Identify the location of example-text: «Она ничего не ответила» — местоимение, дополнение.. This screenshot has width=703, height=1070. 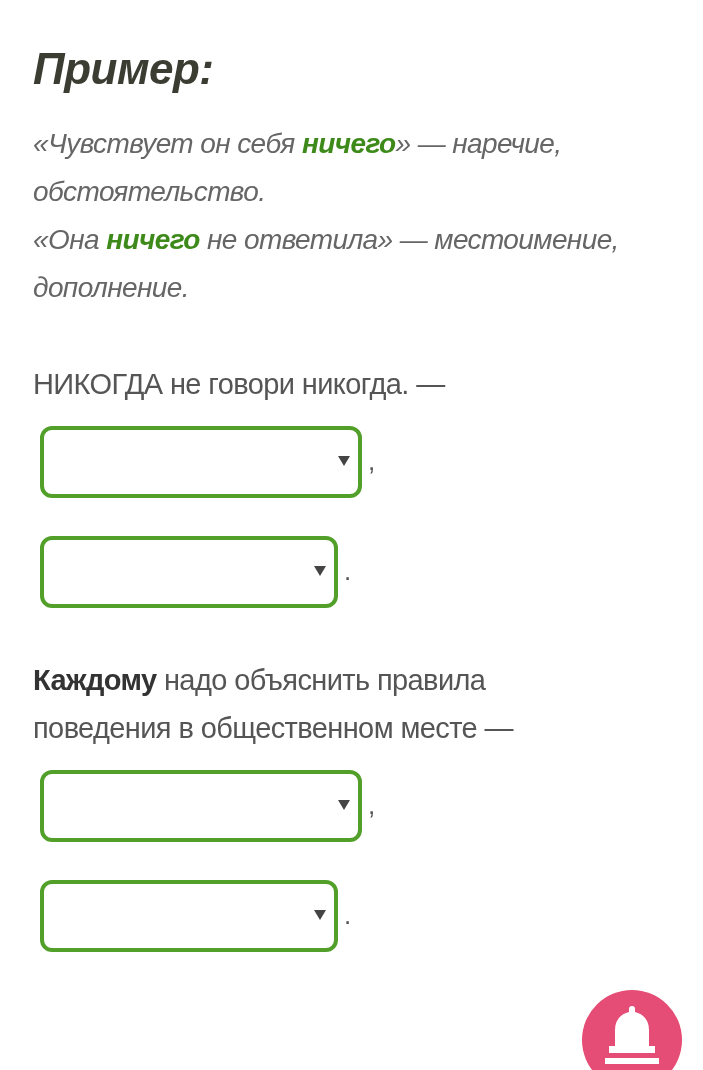
(326, 264).